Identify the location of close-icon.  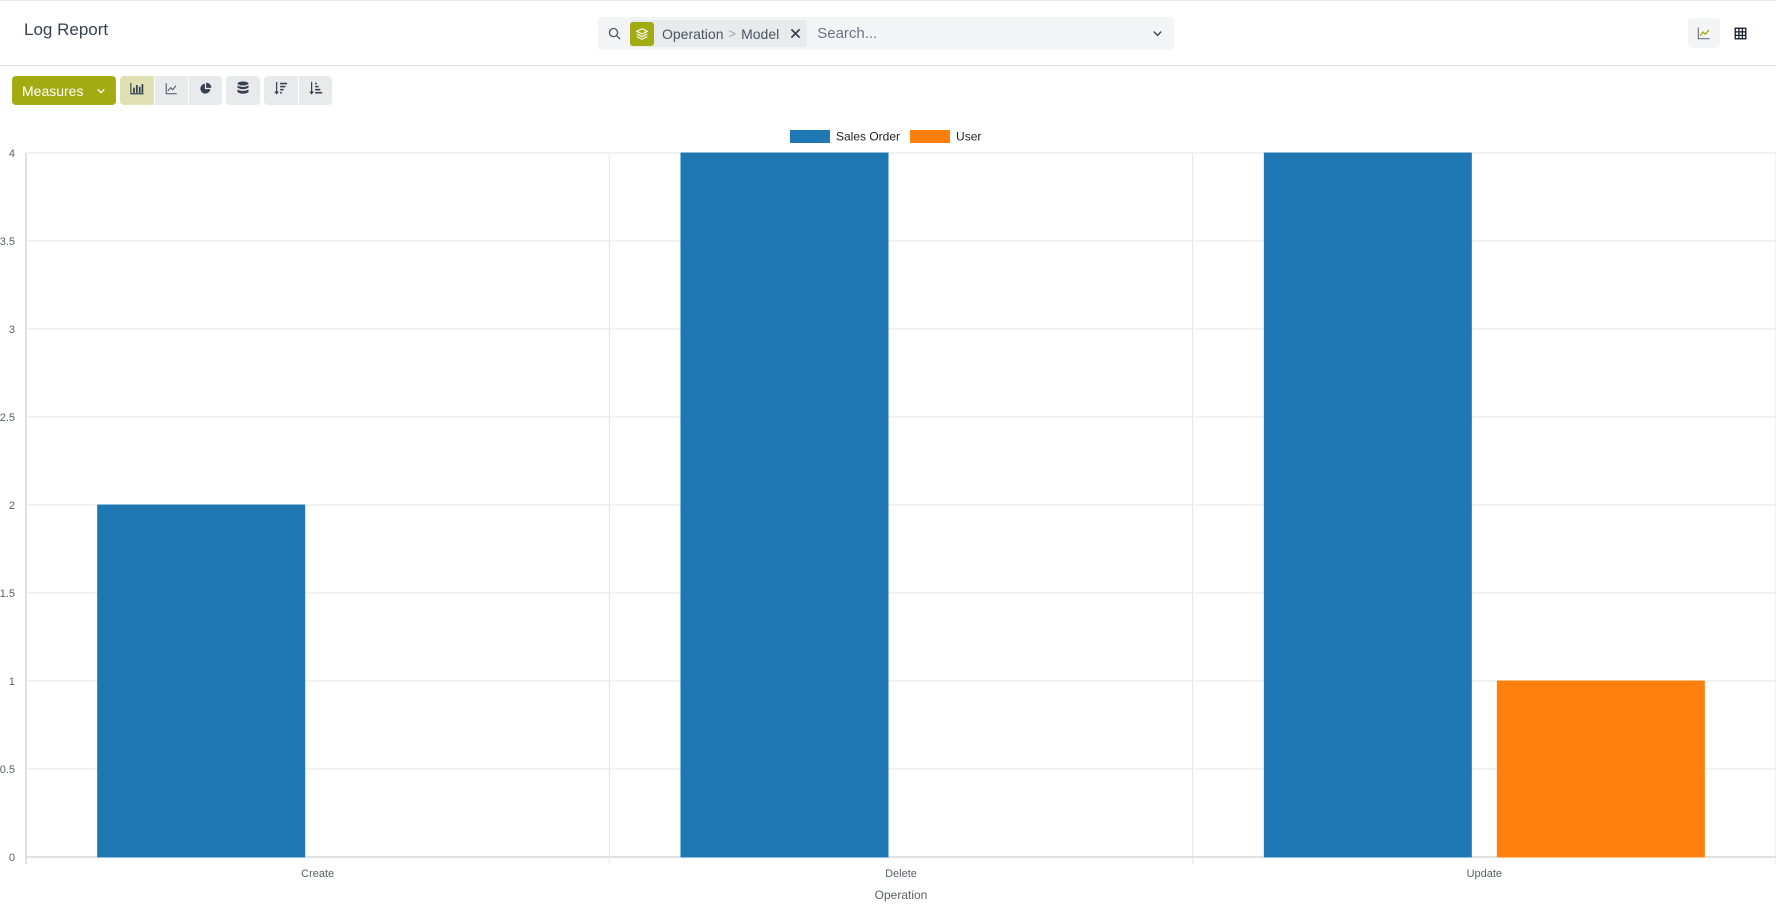
(795, 34).